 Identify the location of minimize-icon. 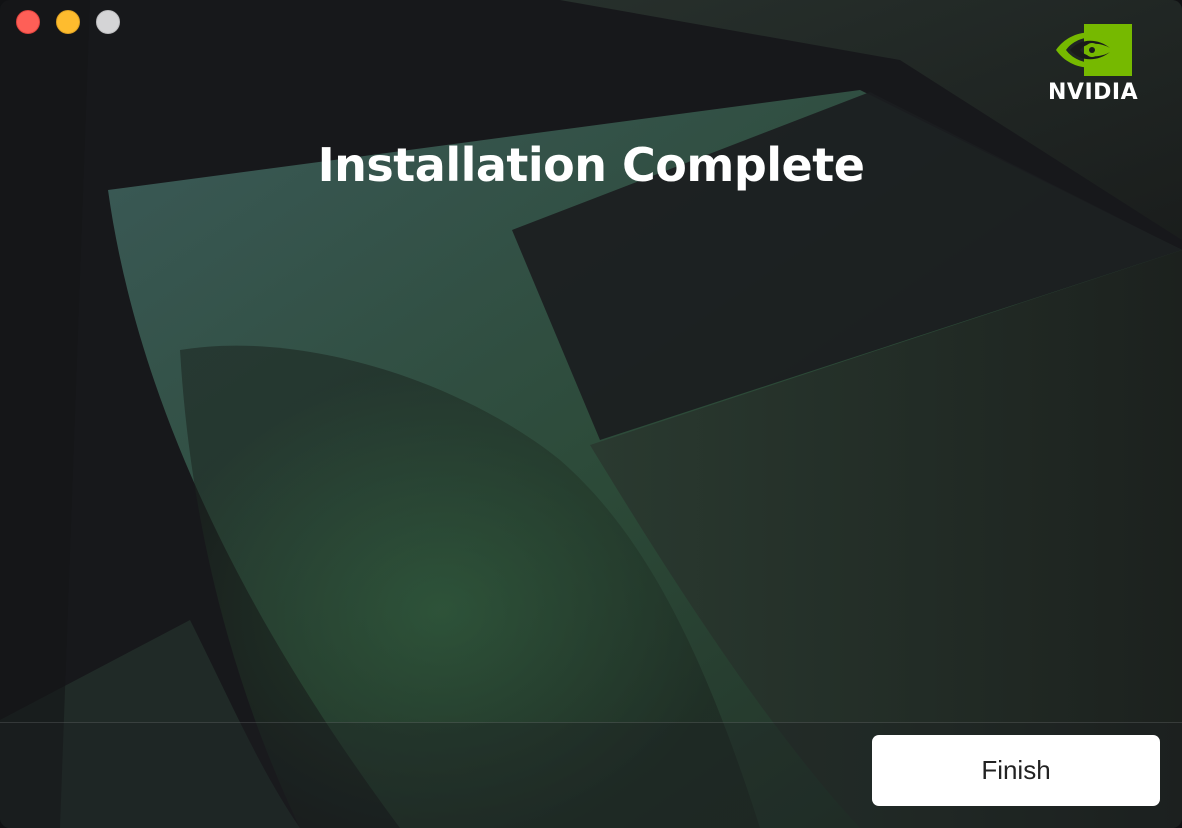
(68, 22).